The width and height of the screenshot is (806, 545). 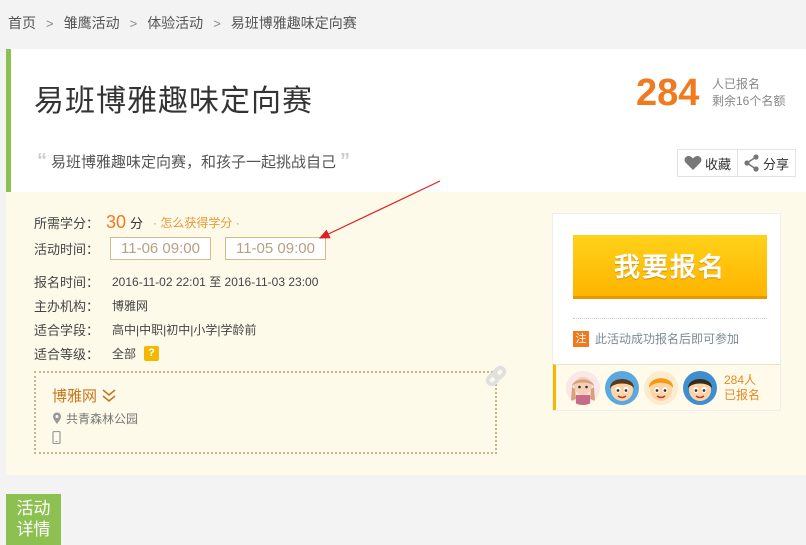 I want to click on girl-avatar-icon, so click(x=583, y=387).